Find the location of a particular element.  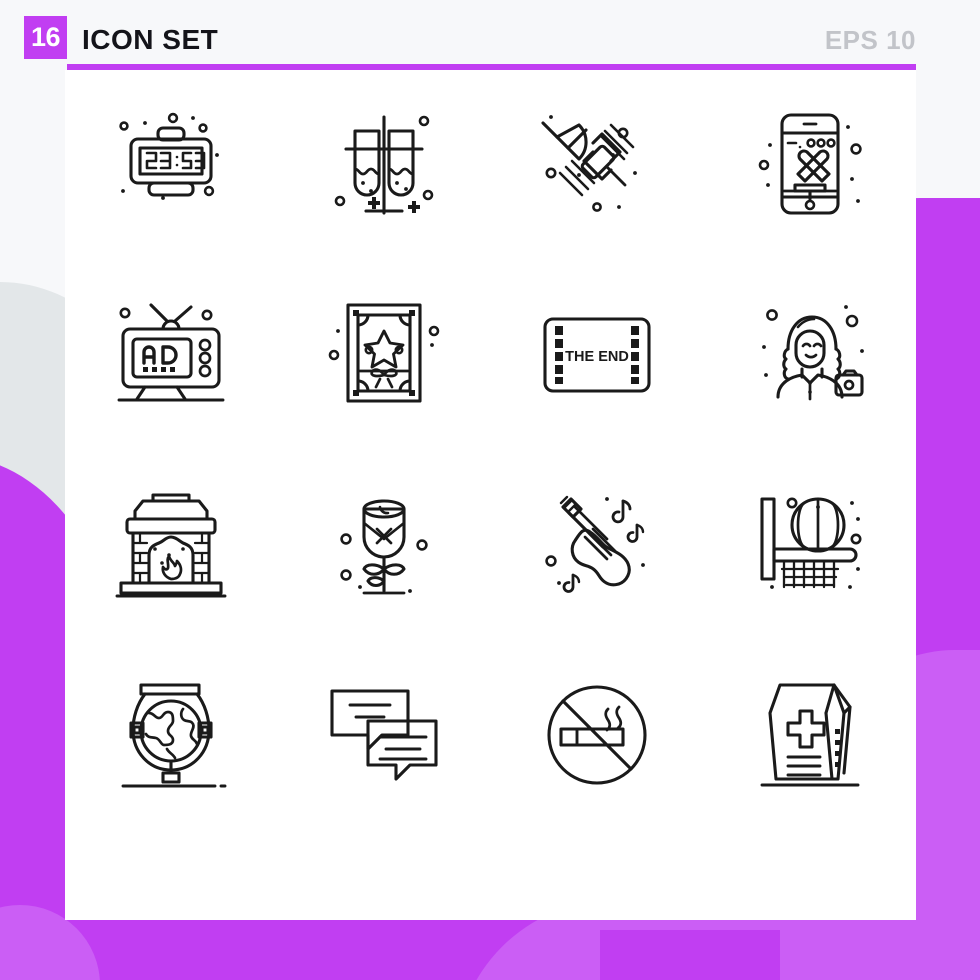

film-end-text: THE END is located at coordinates (597, 357).